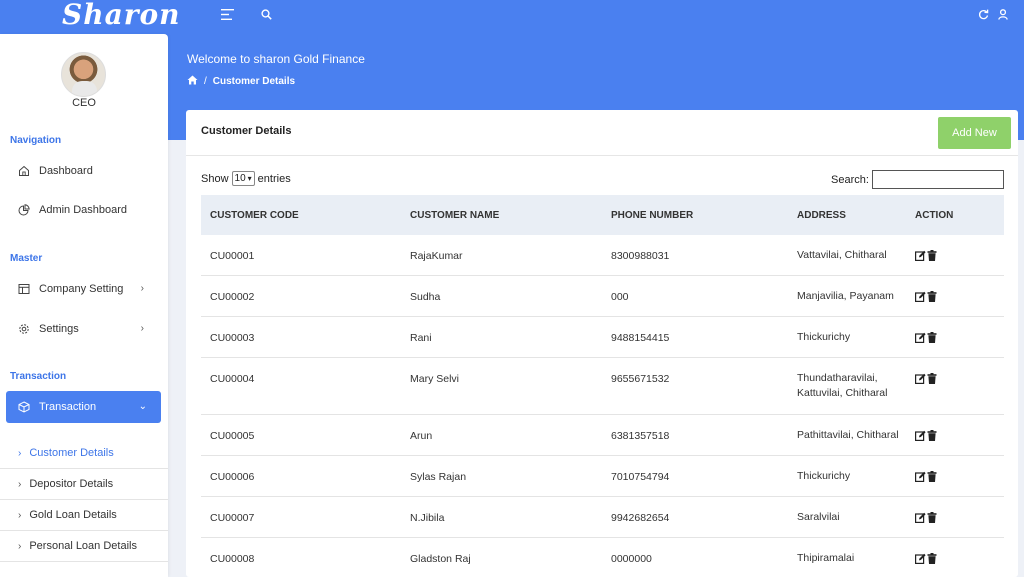 This screenshot has height=577, width=1024. What do you see at coordinates (850, 180) in the screenshot?
I see `search-label: Search:` at bounding box center [850, 180].